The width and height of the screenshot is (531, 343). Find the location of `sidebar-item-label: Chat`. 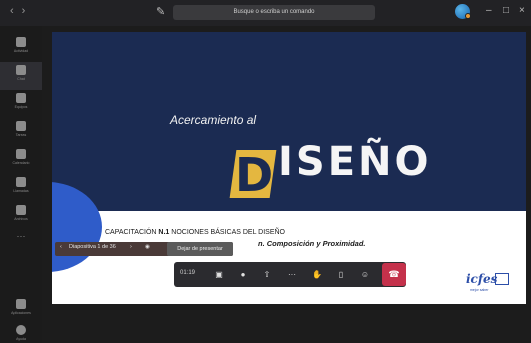

sidebar-item-label: Chat is located at coordinates (21, 79).